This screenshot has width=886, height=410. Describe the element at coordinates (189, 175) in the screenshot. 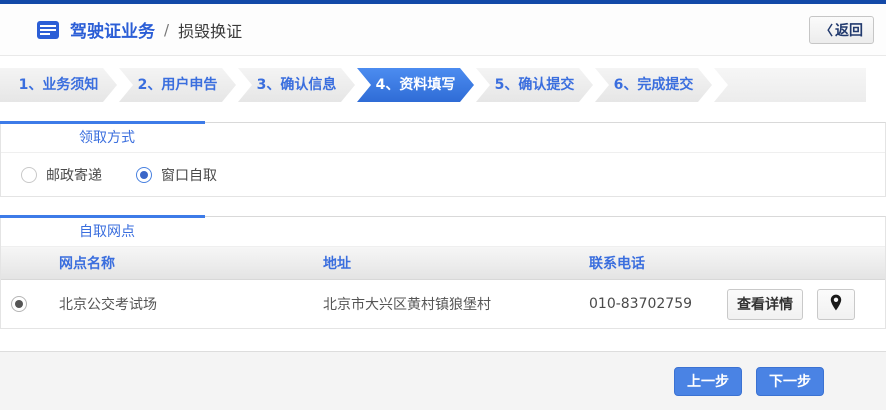

I see `radio-window-label: 窗口自取` at that location.